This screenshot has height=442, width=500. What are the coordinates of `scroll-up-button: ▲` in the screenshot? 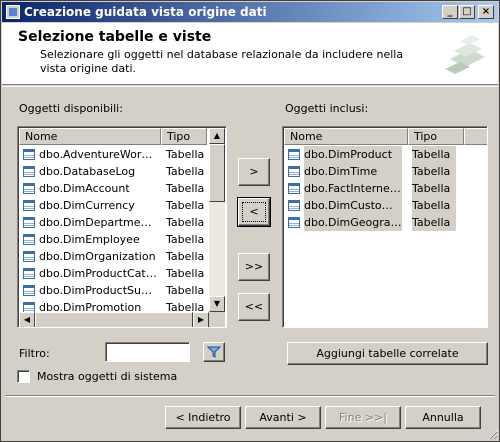 It's located at (217, 136).